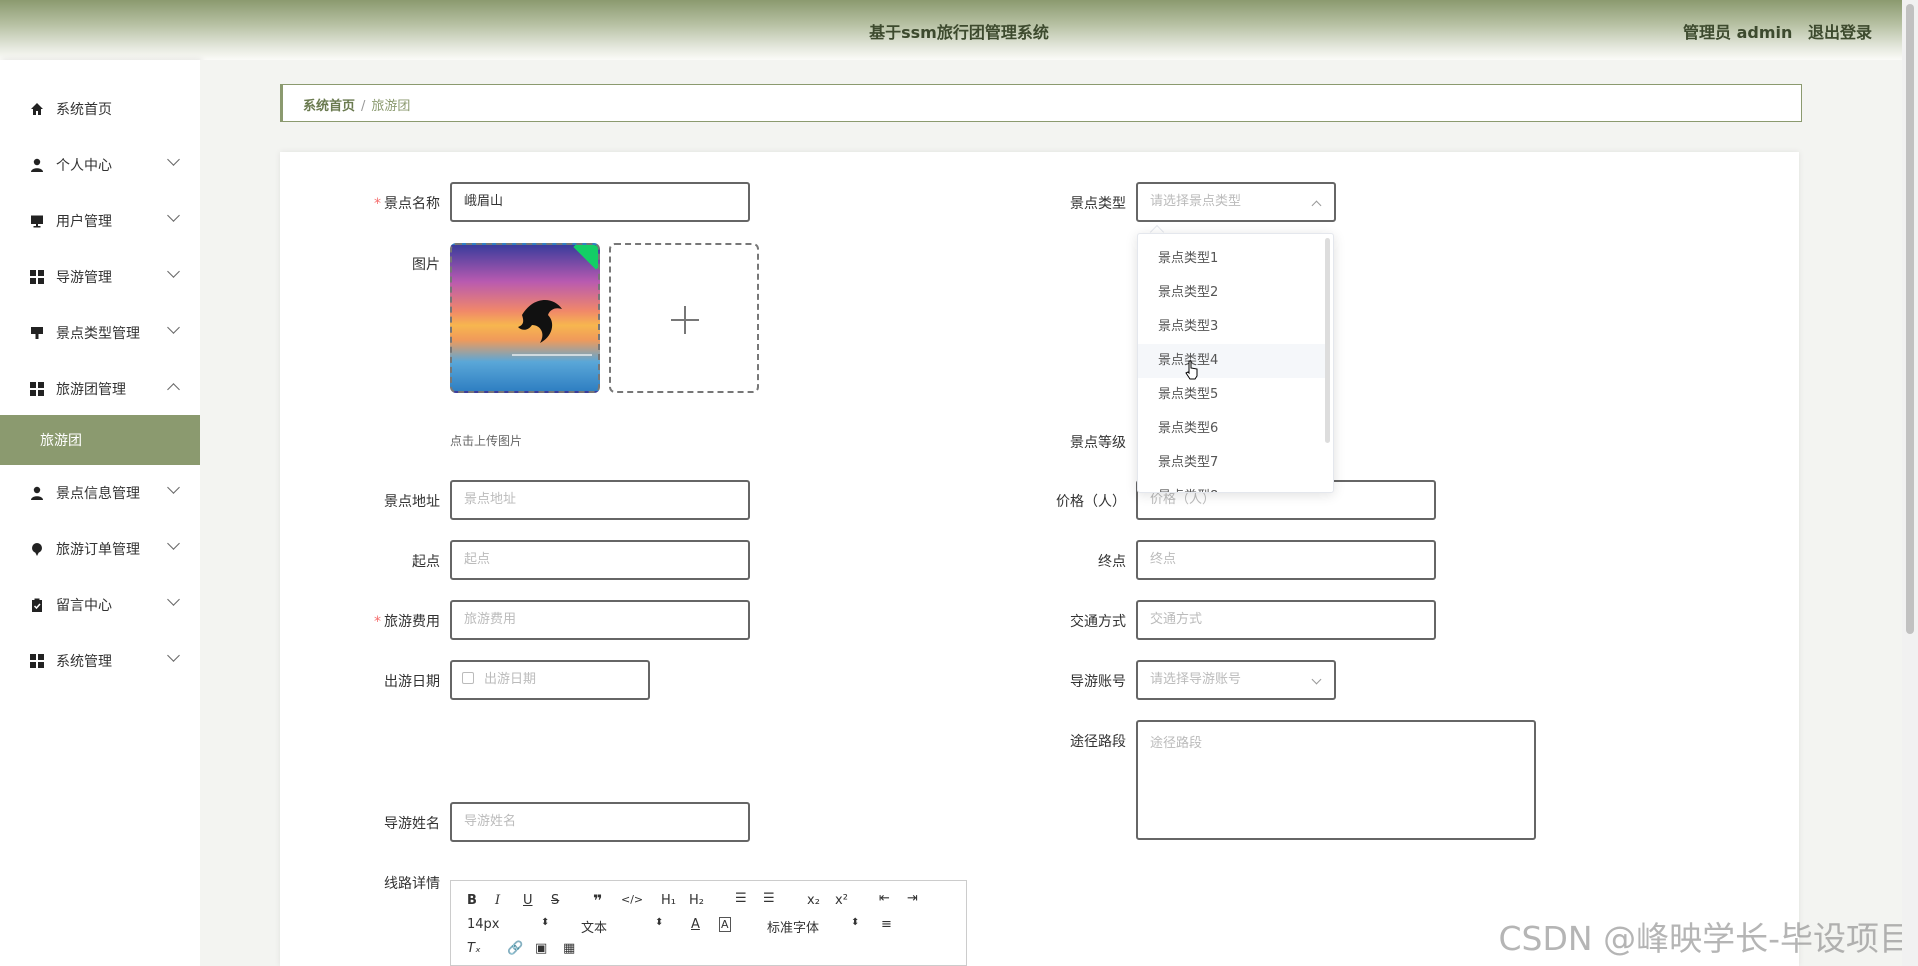 The width and height of the screenshot is (1918, 966). Describe the element at coordinates (632, 899) in the screenshot. I see `code-button: </>` at that location.